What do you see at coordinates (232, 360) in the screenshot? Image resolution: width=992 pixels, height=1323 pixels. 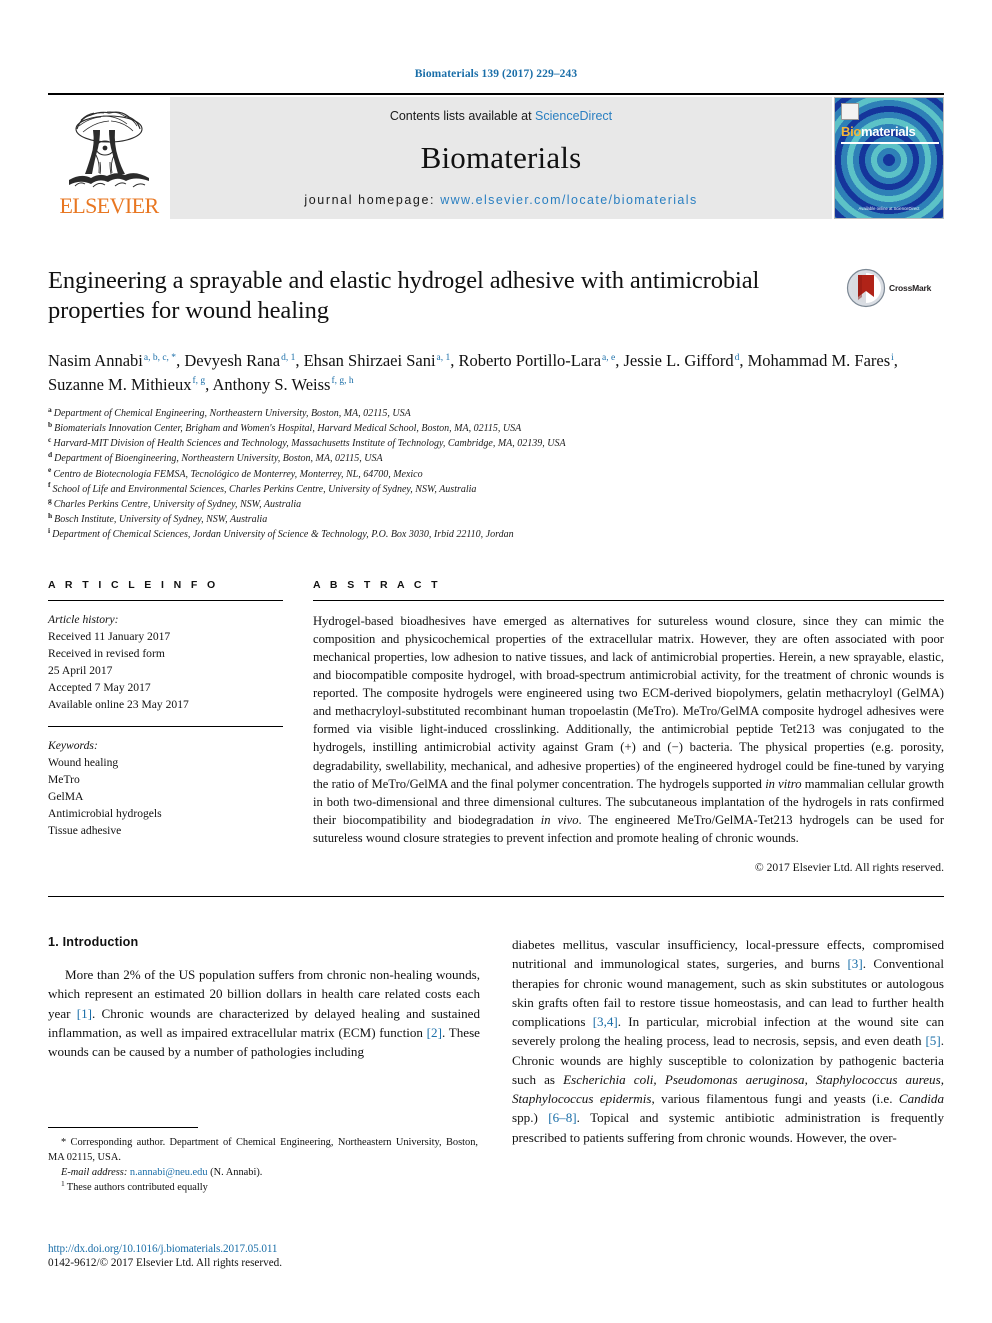 I see `author-name: Devyesh Rana` at bounding box center [232, 360].